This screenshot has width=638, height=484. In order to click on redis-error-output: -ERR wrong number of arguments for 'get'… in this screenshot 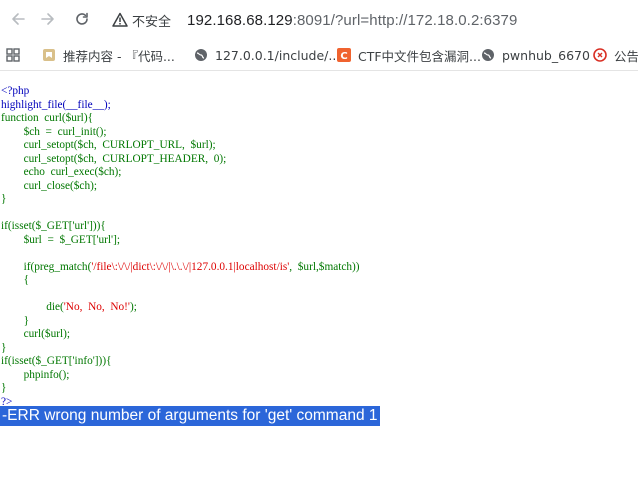, I will do `click(190, 416)`.